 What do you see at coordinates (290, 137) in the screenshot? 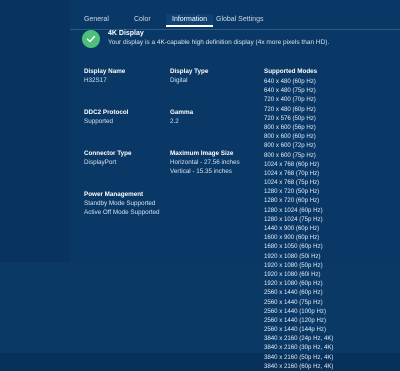
I see `supported-mode-item: 800 x 600 (60p Hz)` at bounding box center [290, 137].